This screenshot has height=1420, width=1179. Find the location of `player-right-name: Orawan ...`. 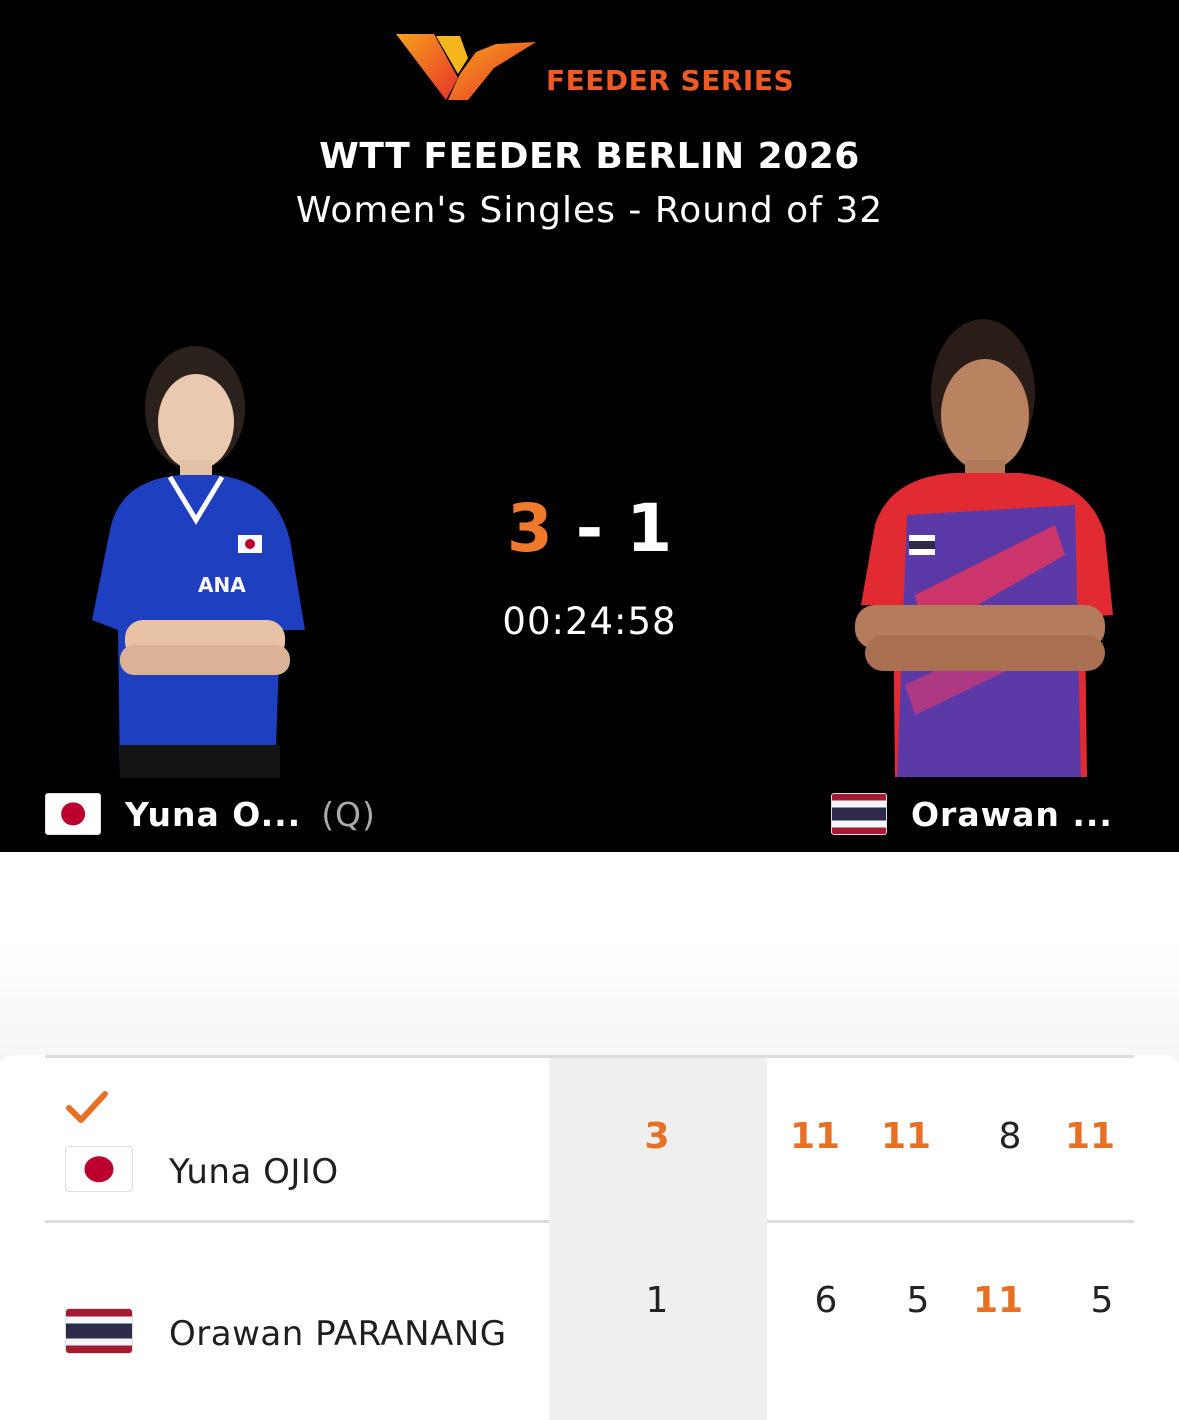

player-right-name: Orawan ... is located at coordinates (1012, 814).